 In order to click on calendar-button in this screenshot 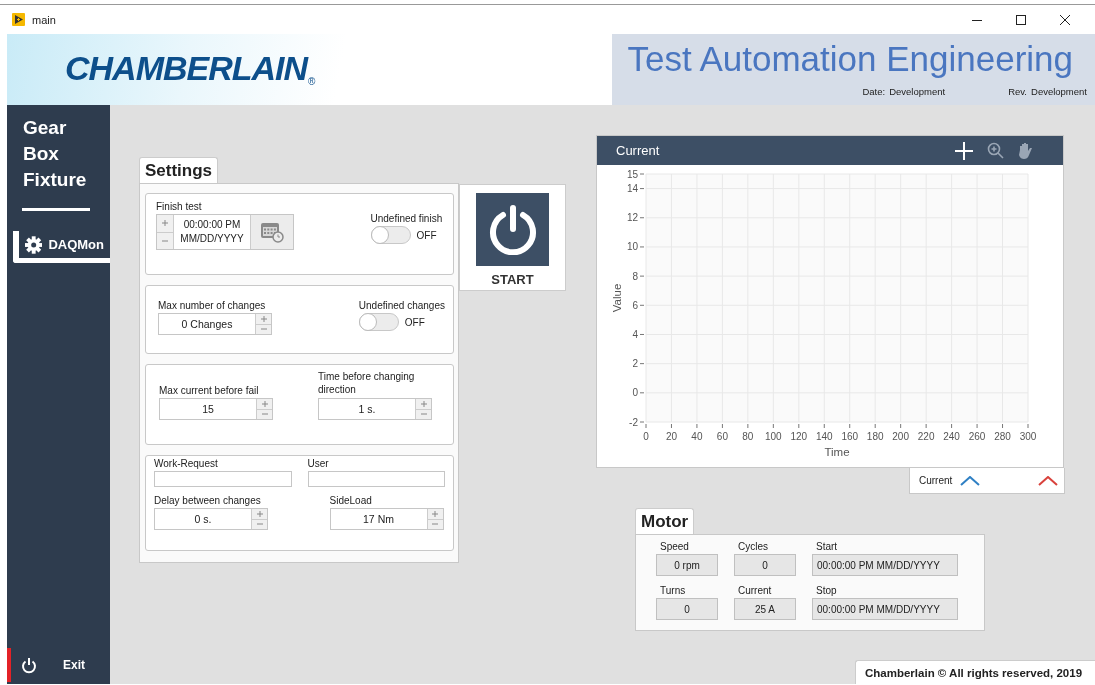, I will do `click(271, 232)`.